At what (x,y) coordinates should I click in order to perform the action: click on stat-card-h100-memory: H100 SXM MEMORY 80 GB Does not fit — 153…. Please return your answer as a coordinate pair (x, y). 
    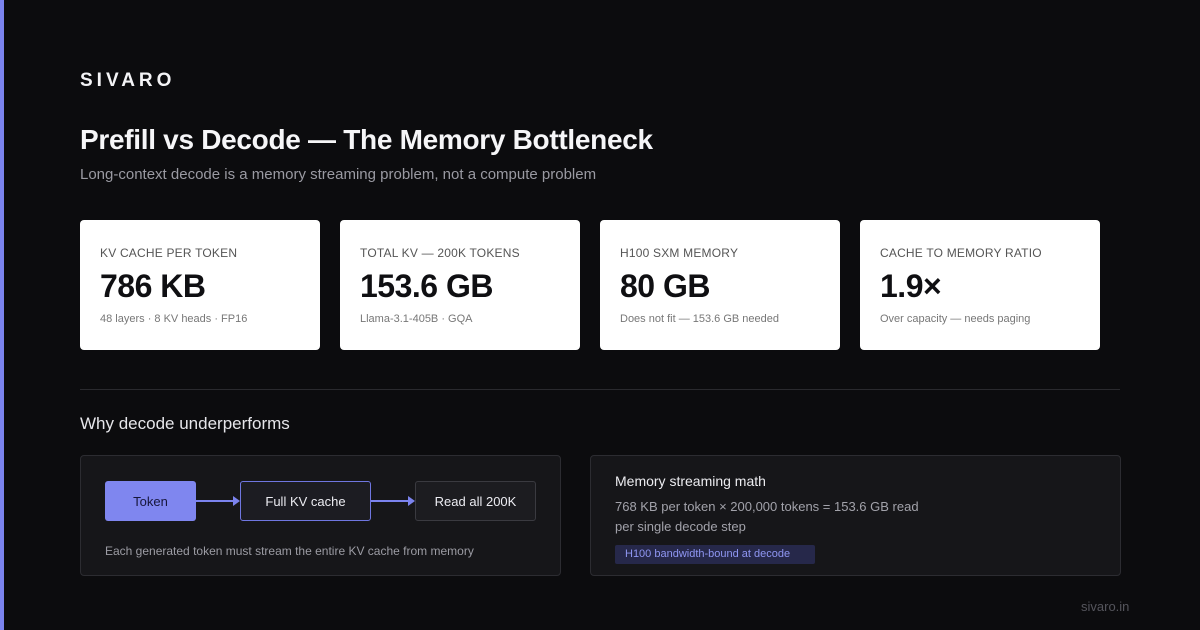
    Looking at the image, I should click on (720, 285).